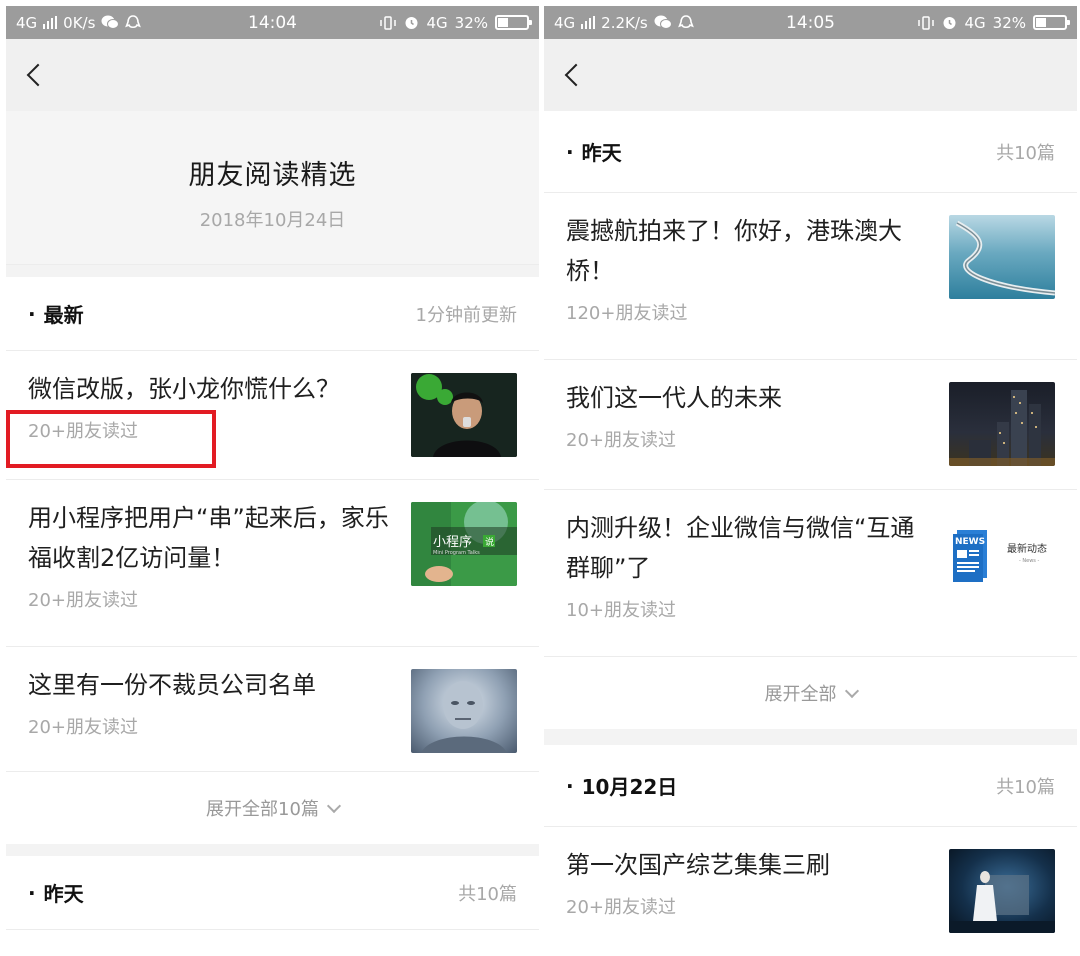 This screenshot has height=956, width=1080. What do you see at coordinates (456, 553) in the screenshot?
I see `svg-text: Mini Program Talks` at bounding box center [456, 553].